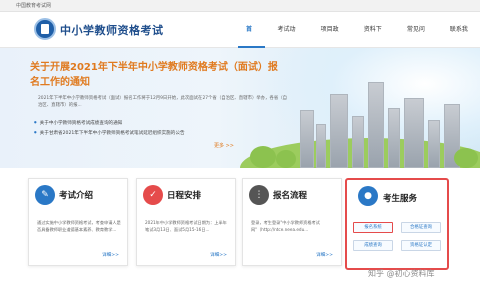  Describe the element at coordinates (374, 40) in the screenshot. I see `nav-downloads: 资料下载` at that location.